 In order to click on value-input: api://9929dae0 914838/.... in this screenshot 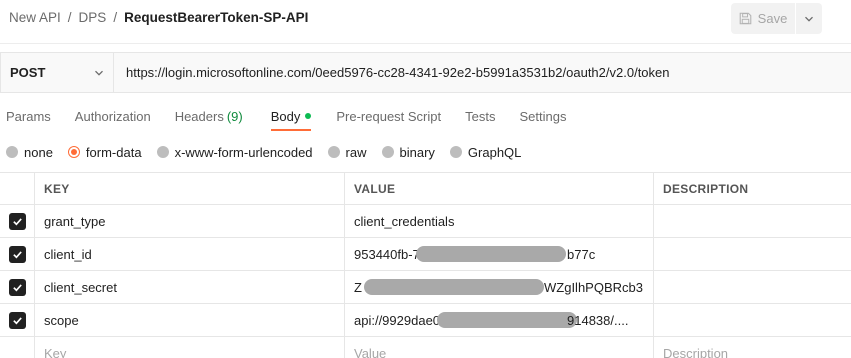, I will do `click(499, 320)`.